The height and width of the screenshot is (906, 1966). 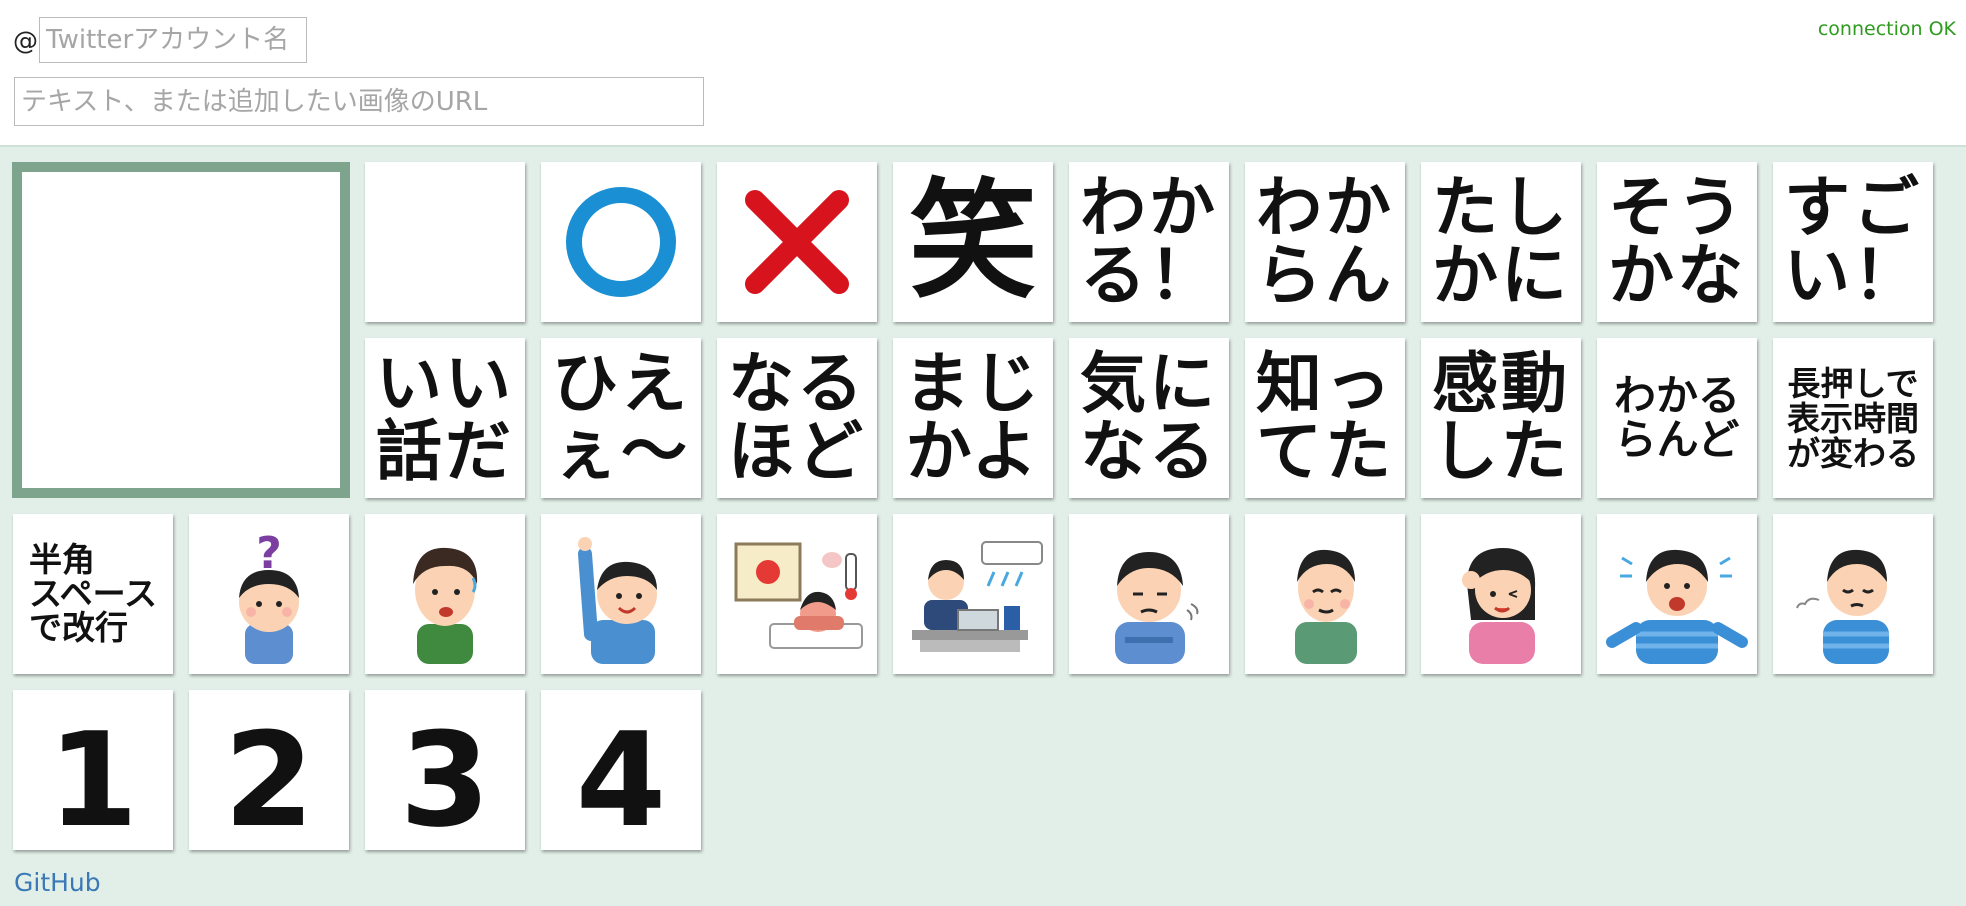 I want to click on tile-label: なる ほど, so click(x=797, y=417).